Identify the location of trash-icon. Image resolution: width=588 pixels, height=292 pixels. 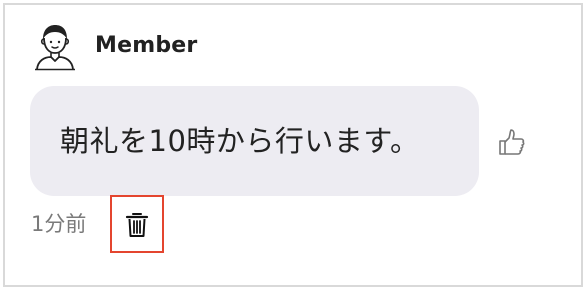
(137, 225).